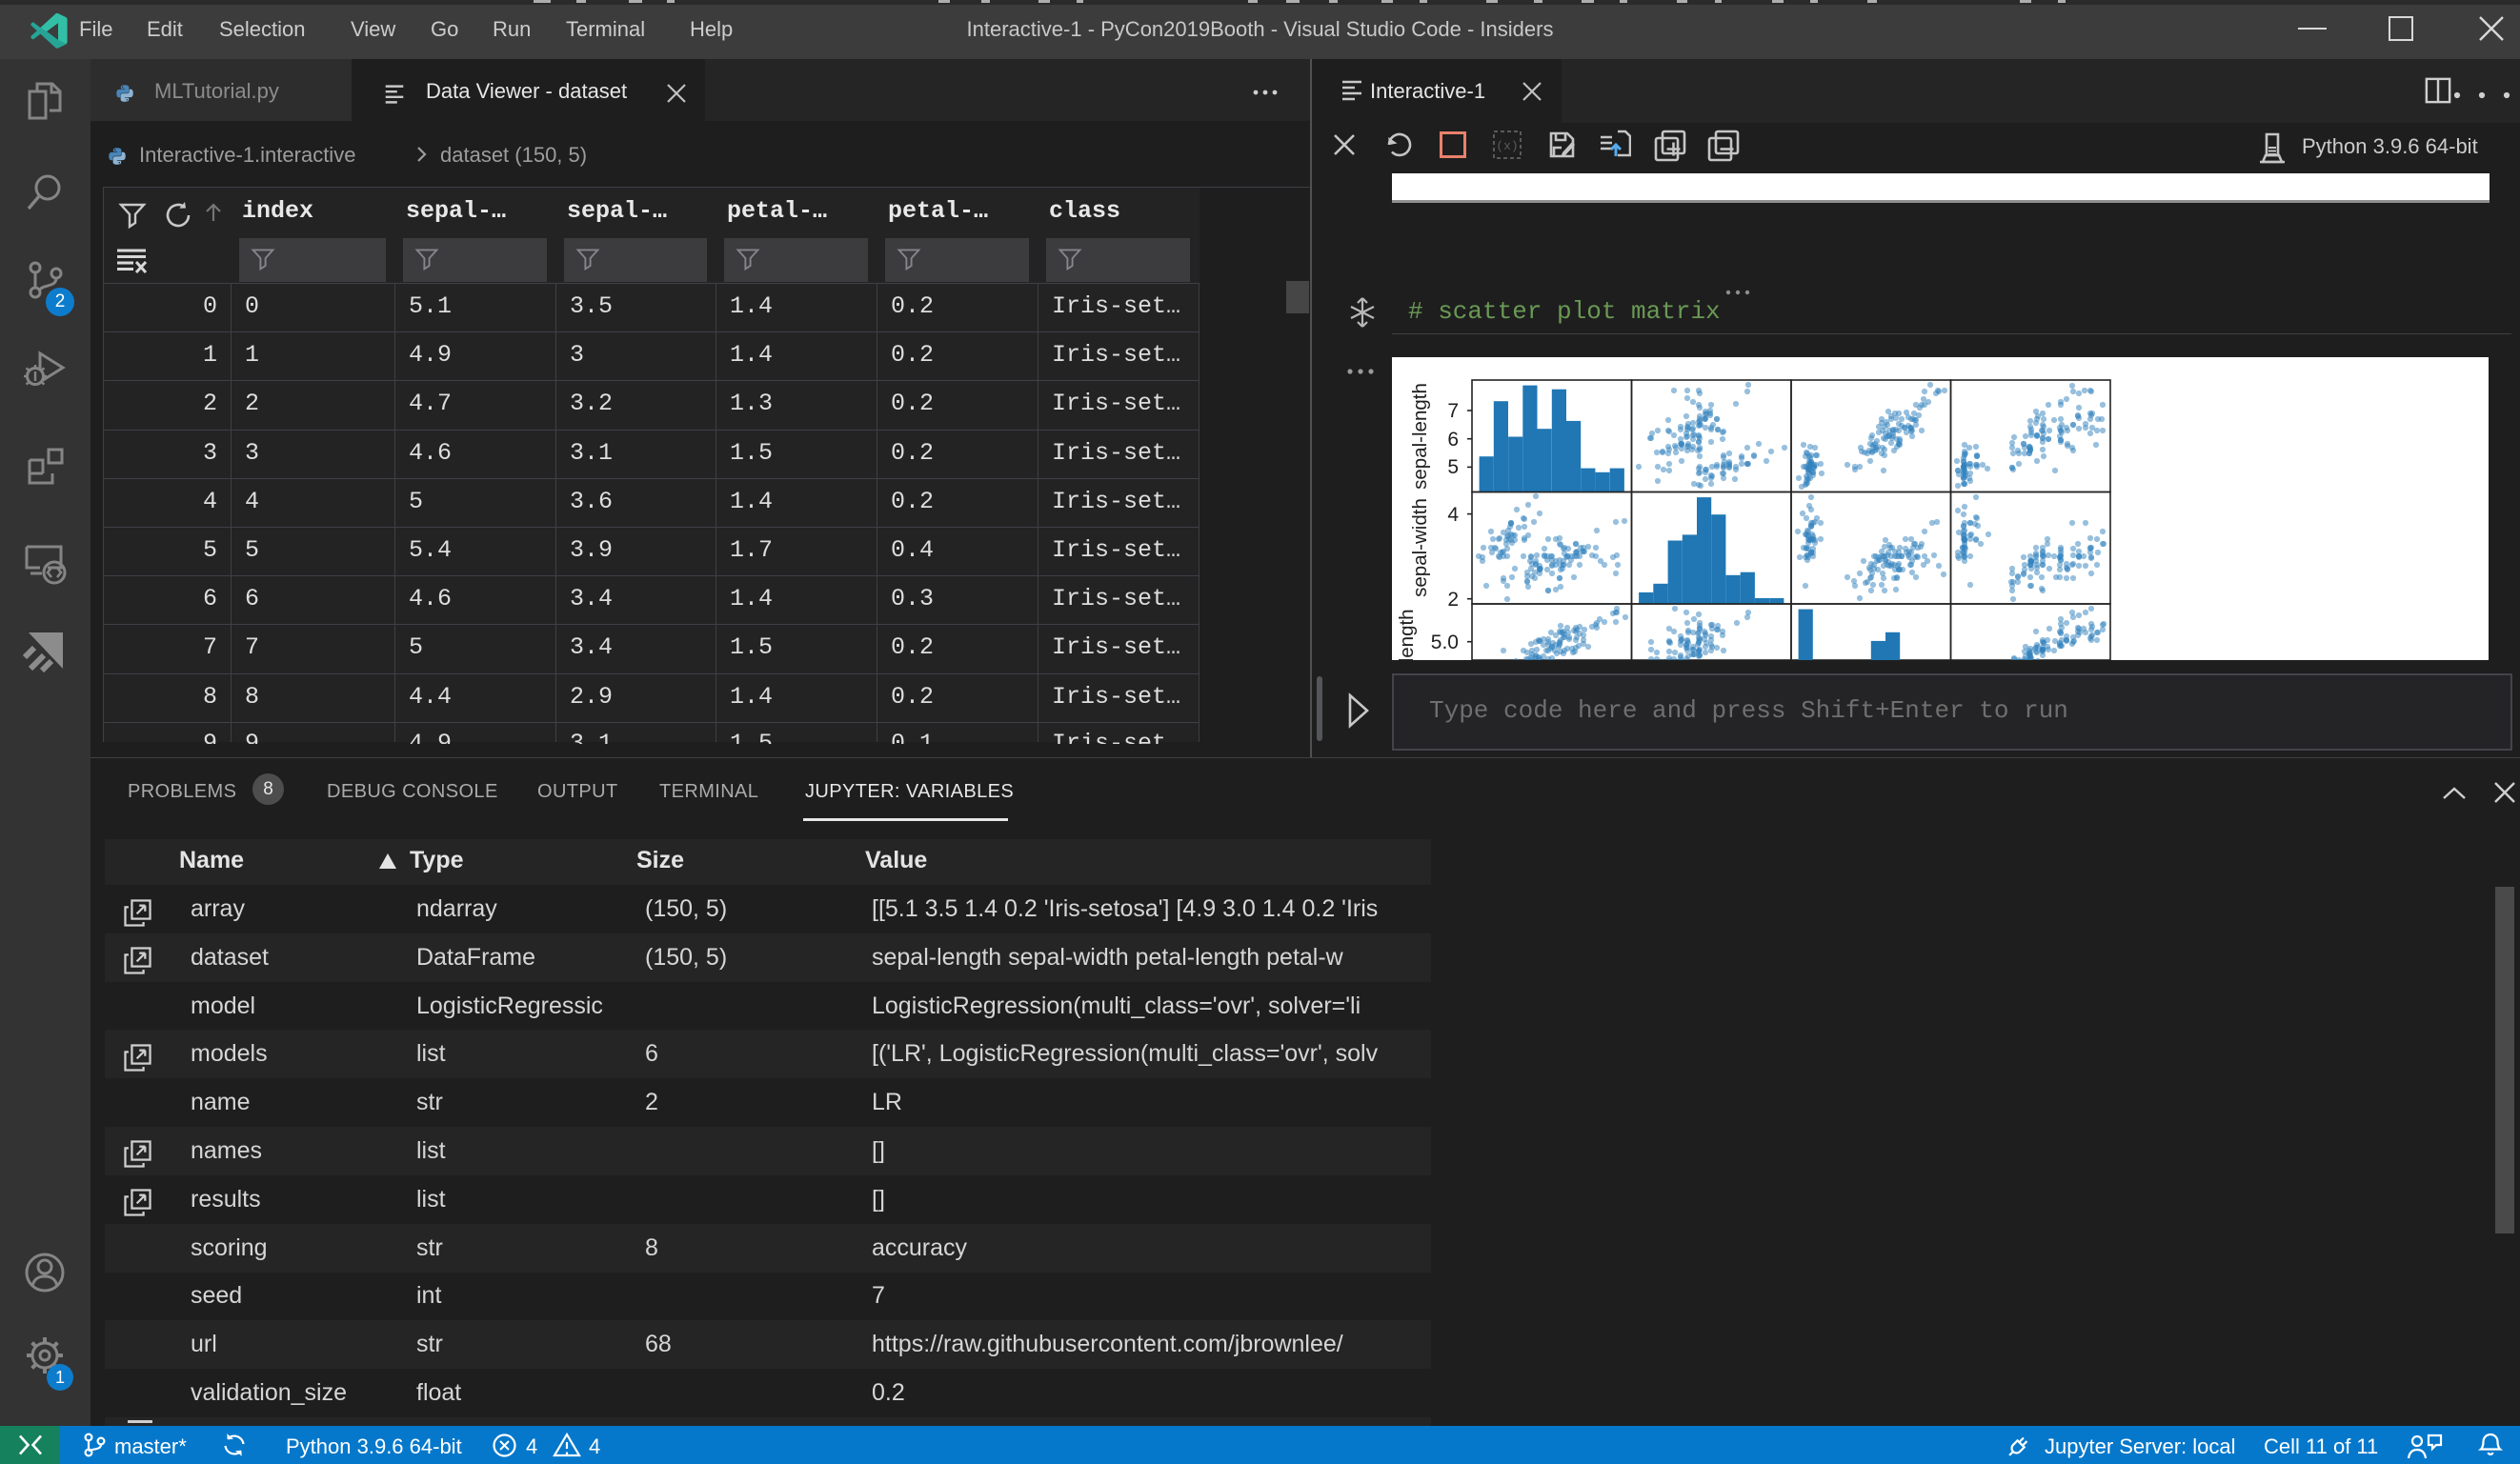  Describe the element at coordinates (1453, 600) in the screenshot. I see `svg-text: 2` at that location.